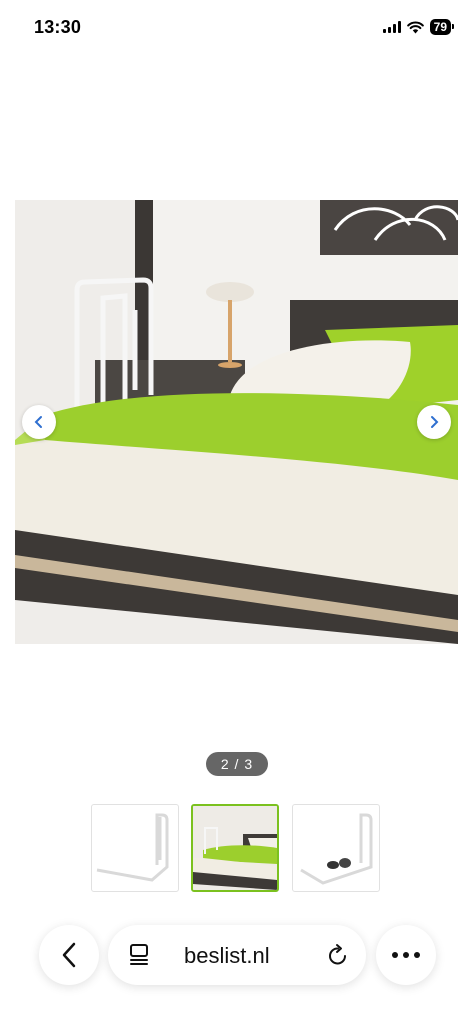 The width and height of the screenshot is (473, 1024). What do you see at coordinates (236, 28) in the screenshot?
I see `status-bar: 13:30 79` at bounding box center [236, 28].